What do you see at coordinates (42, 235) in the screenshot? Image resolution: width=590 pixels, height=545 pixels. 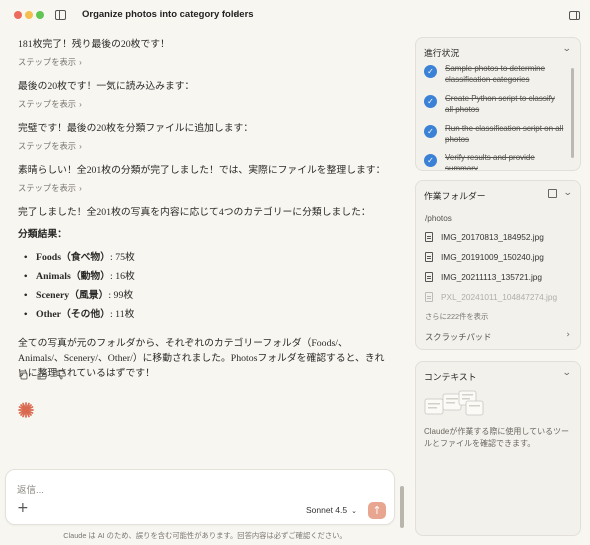 I see `results-heading: 分類結果：` at bounding box center [42, 235].